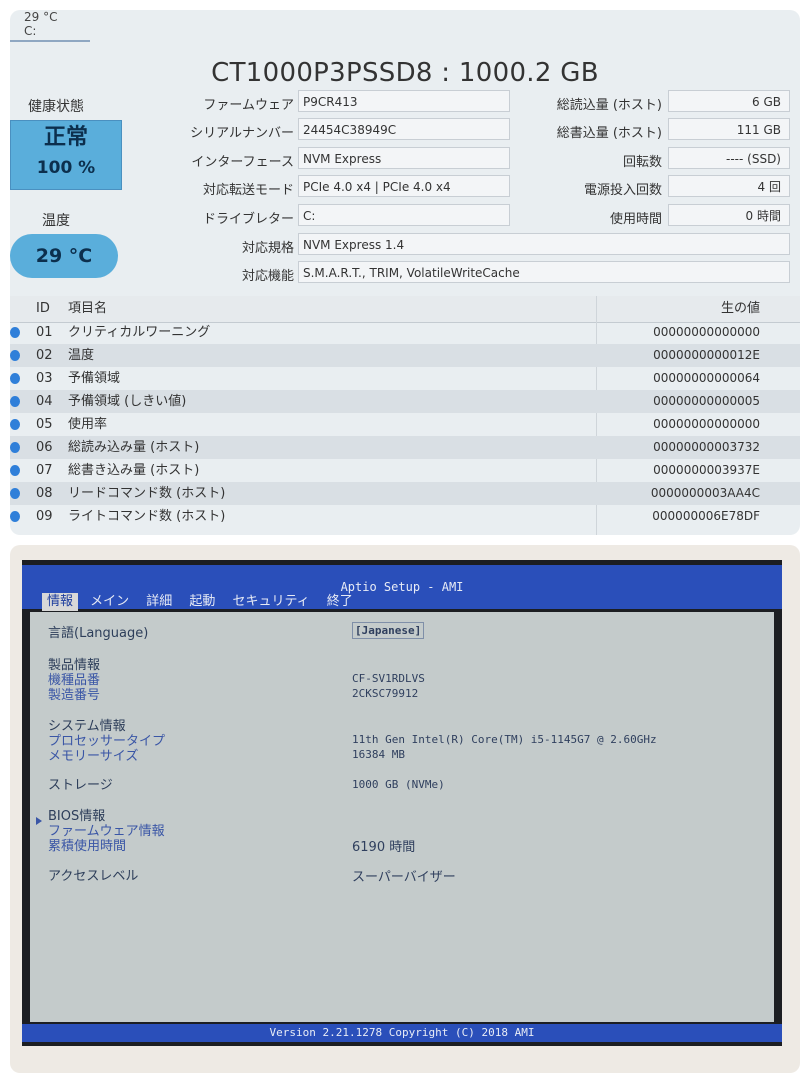  What do you see at coordinates (405, 470) in the screenshot?
I see `table-row: 07 総書き込み量 (ホスト) 0000000003937E` at bounding box center [405, 470].